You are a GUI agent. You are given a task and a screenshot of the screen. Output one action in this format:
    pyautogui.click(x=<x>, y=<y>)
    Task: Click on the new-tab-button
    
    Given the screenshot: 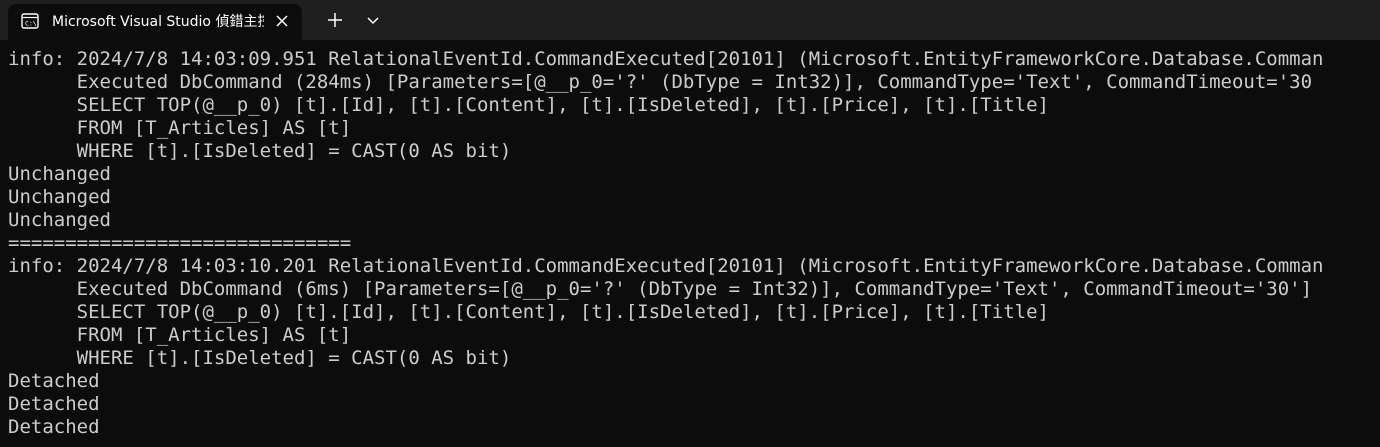 What is the action you would take?
    pyautogui.click(x=335, y=20)
    